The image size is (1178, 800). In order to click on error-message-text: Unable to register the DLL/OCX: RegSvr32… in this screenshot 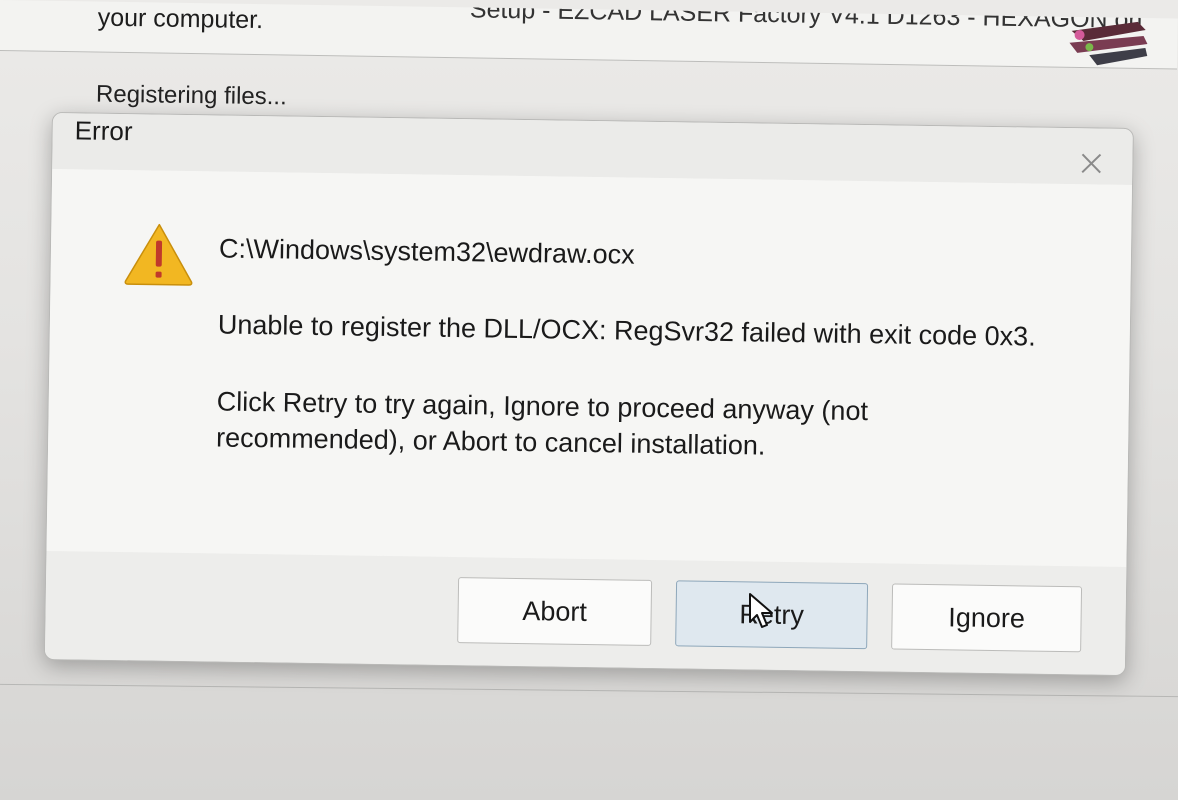, I will do `click(626, 330)`.